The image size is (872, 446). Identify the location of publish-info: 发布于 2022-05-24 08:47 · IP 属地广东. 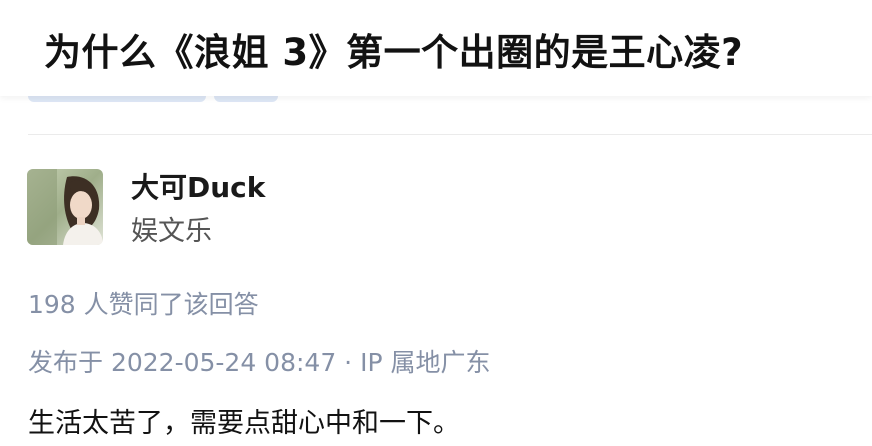
(259, 362).